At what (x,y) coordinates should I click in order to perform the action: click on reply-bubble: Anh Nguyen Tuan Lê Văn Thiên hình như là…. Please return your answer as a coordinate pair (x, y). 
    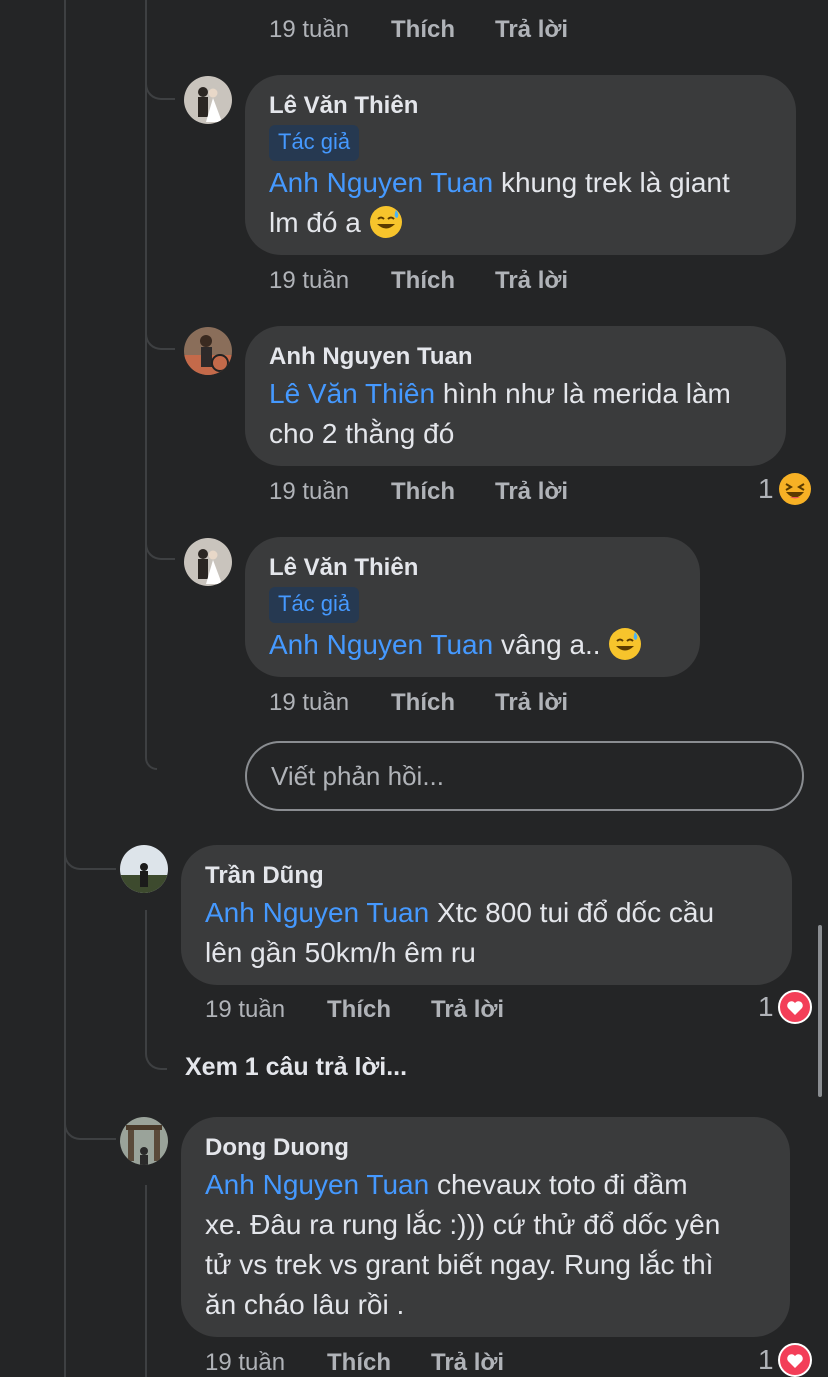
    Looking at the image, I should click on (515, 396).